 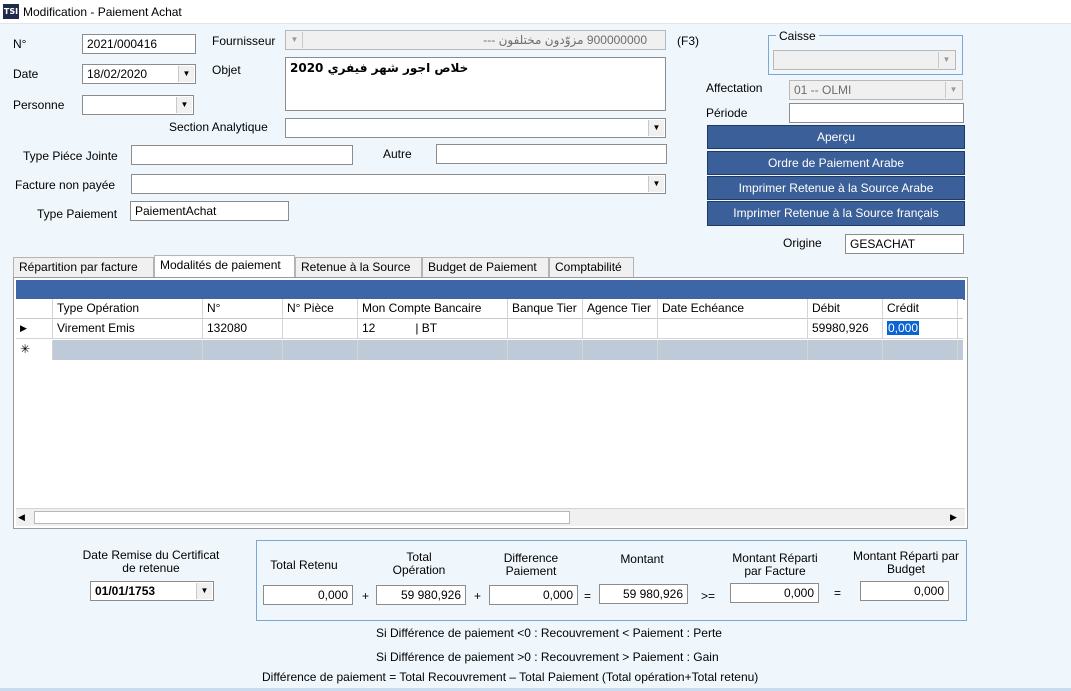 I want to click on cell-type-operation: Virement Emis, so click(x=128, y=329).